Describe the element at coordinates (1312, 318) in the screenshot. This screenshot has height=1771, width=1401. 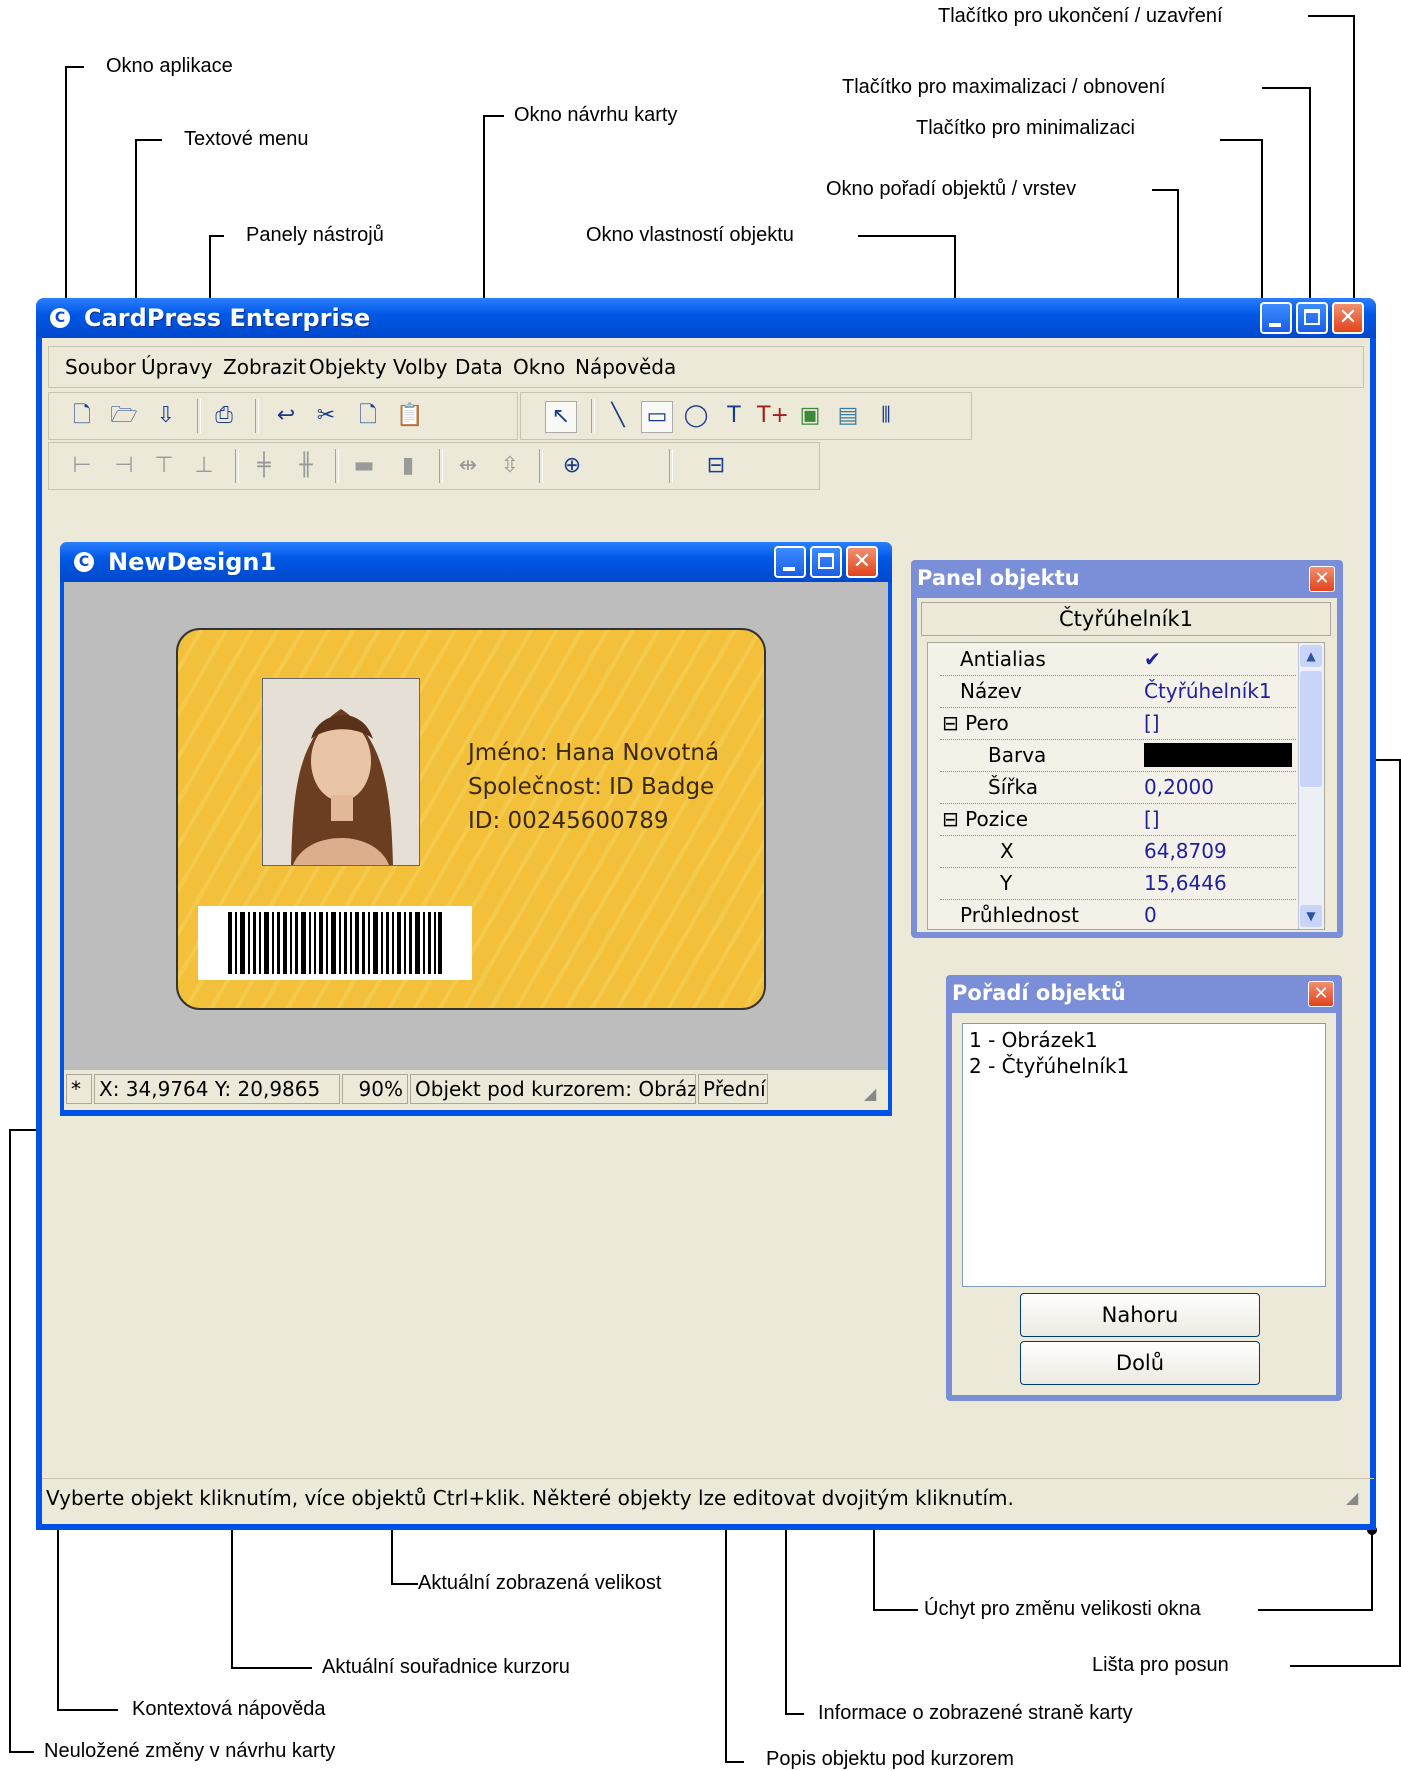
I see `maximize-button` at that location.